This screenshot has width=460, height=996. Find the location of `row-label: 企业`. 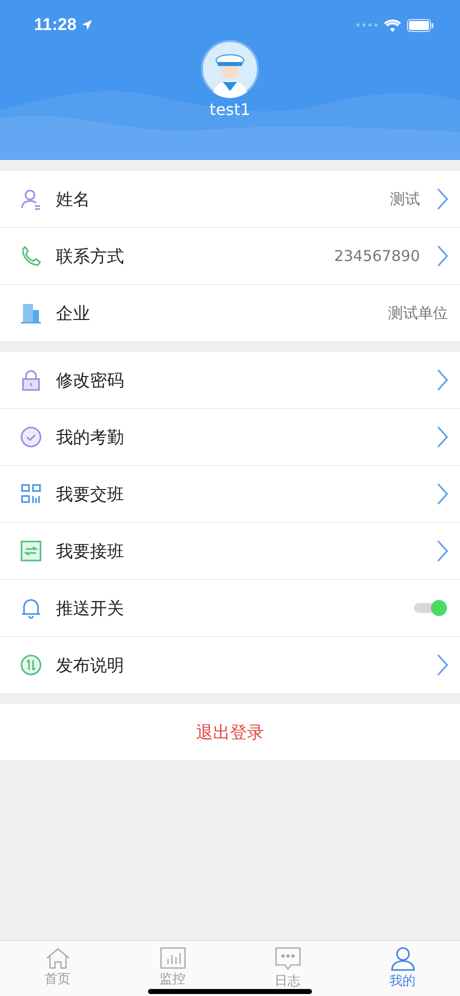

row-label: 企业 is located at coordinates (73, 313).